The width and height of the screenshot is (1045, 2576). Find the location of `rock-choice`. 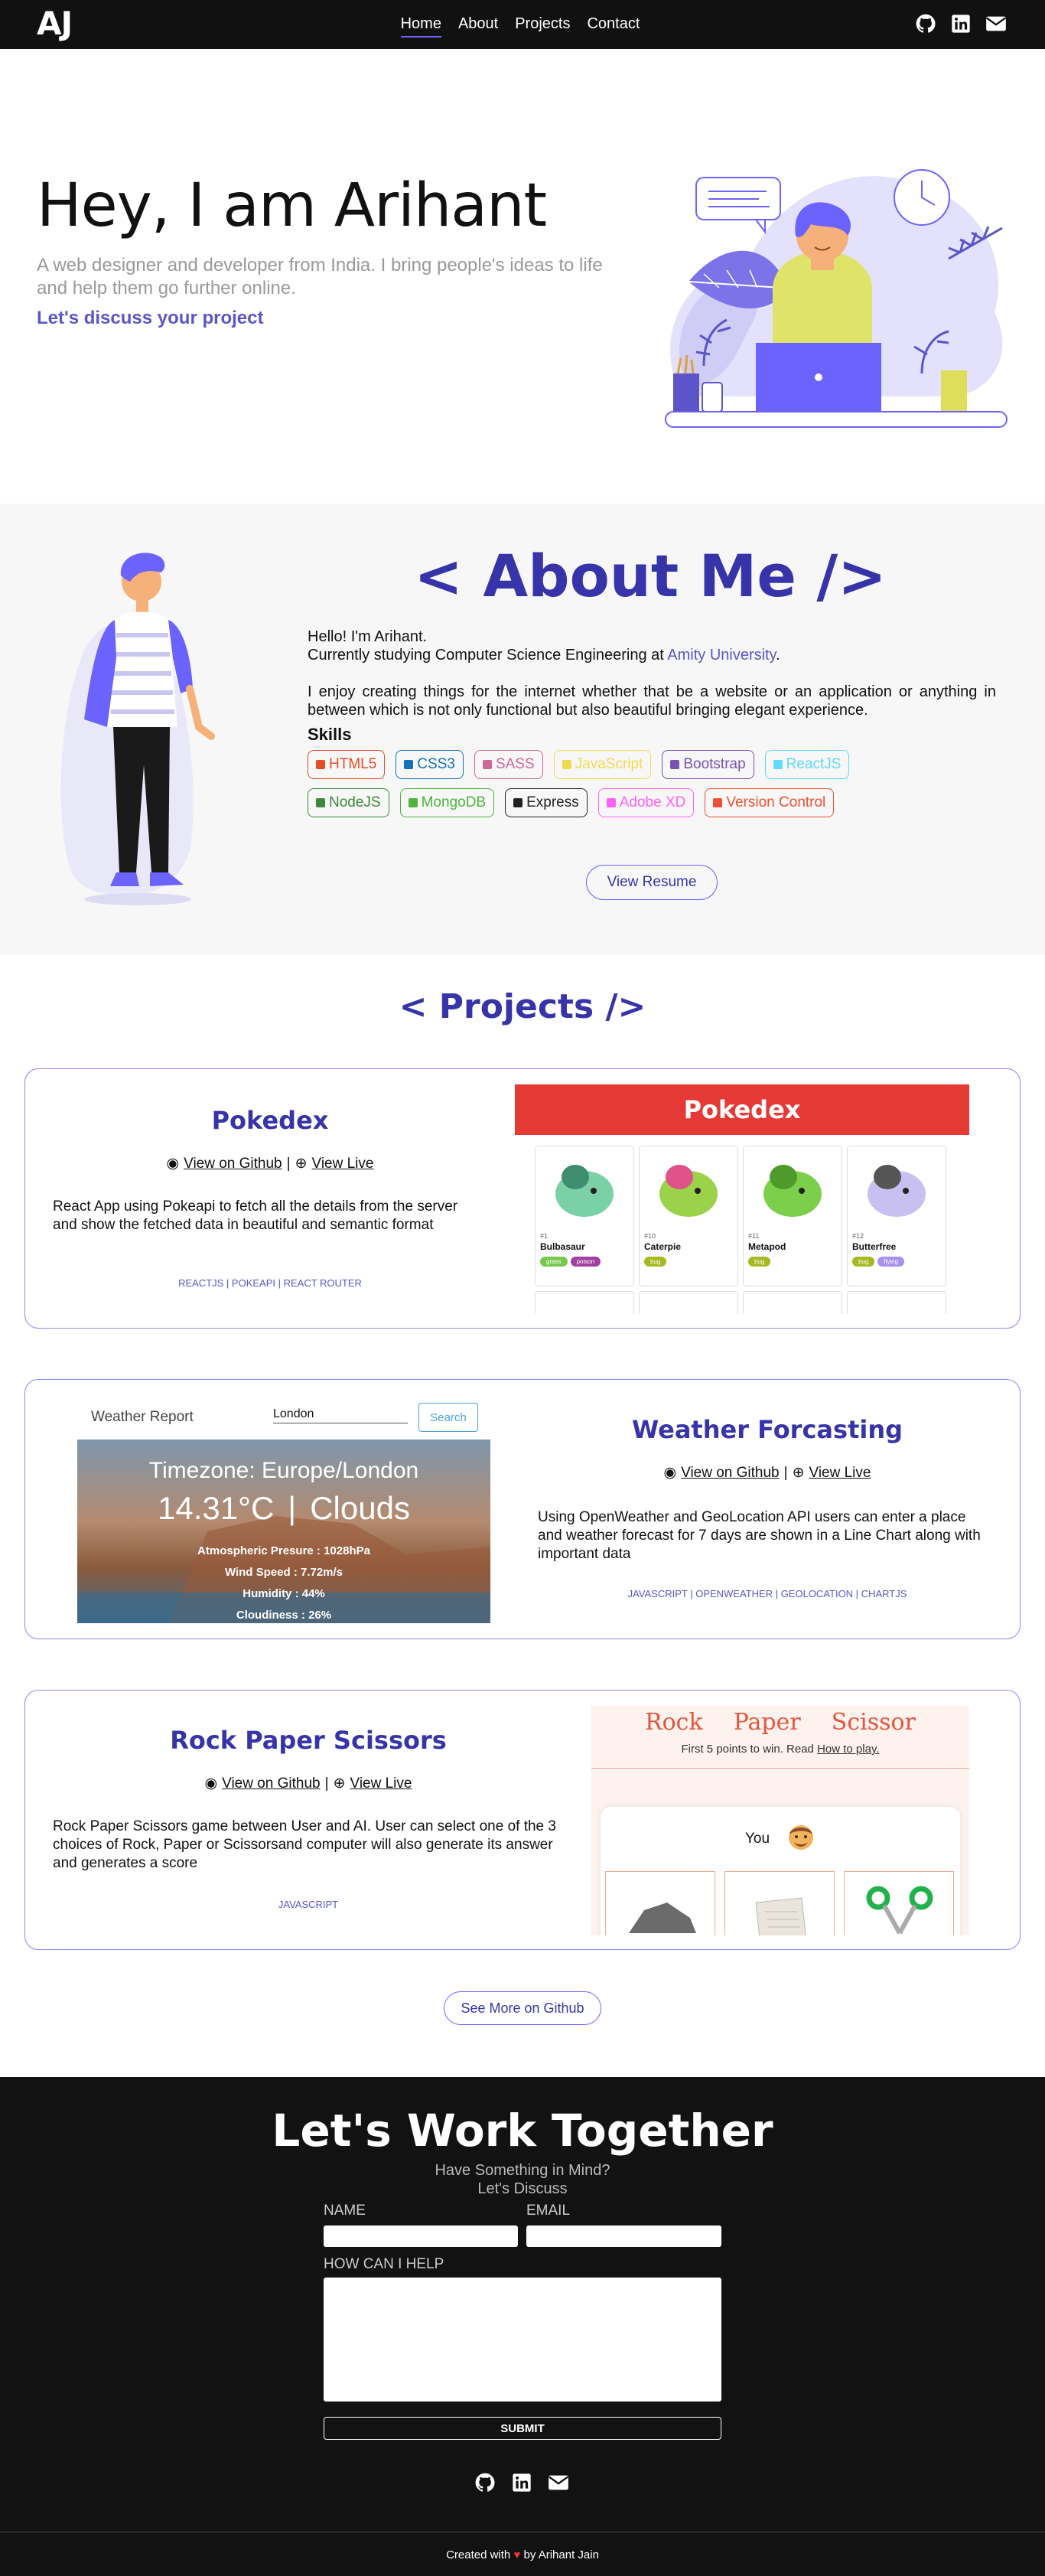

rock-choice is located at coordinates (660, 1903).